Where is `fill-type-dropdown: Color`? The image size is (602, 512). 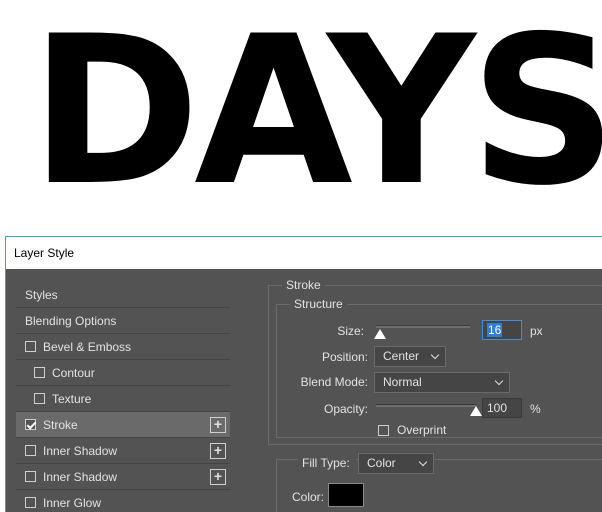 fill-type-dropdown: Color is located at coordinates (396, 463).